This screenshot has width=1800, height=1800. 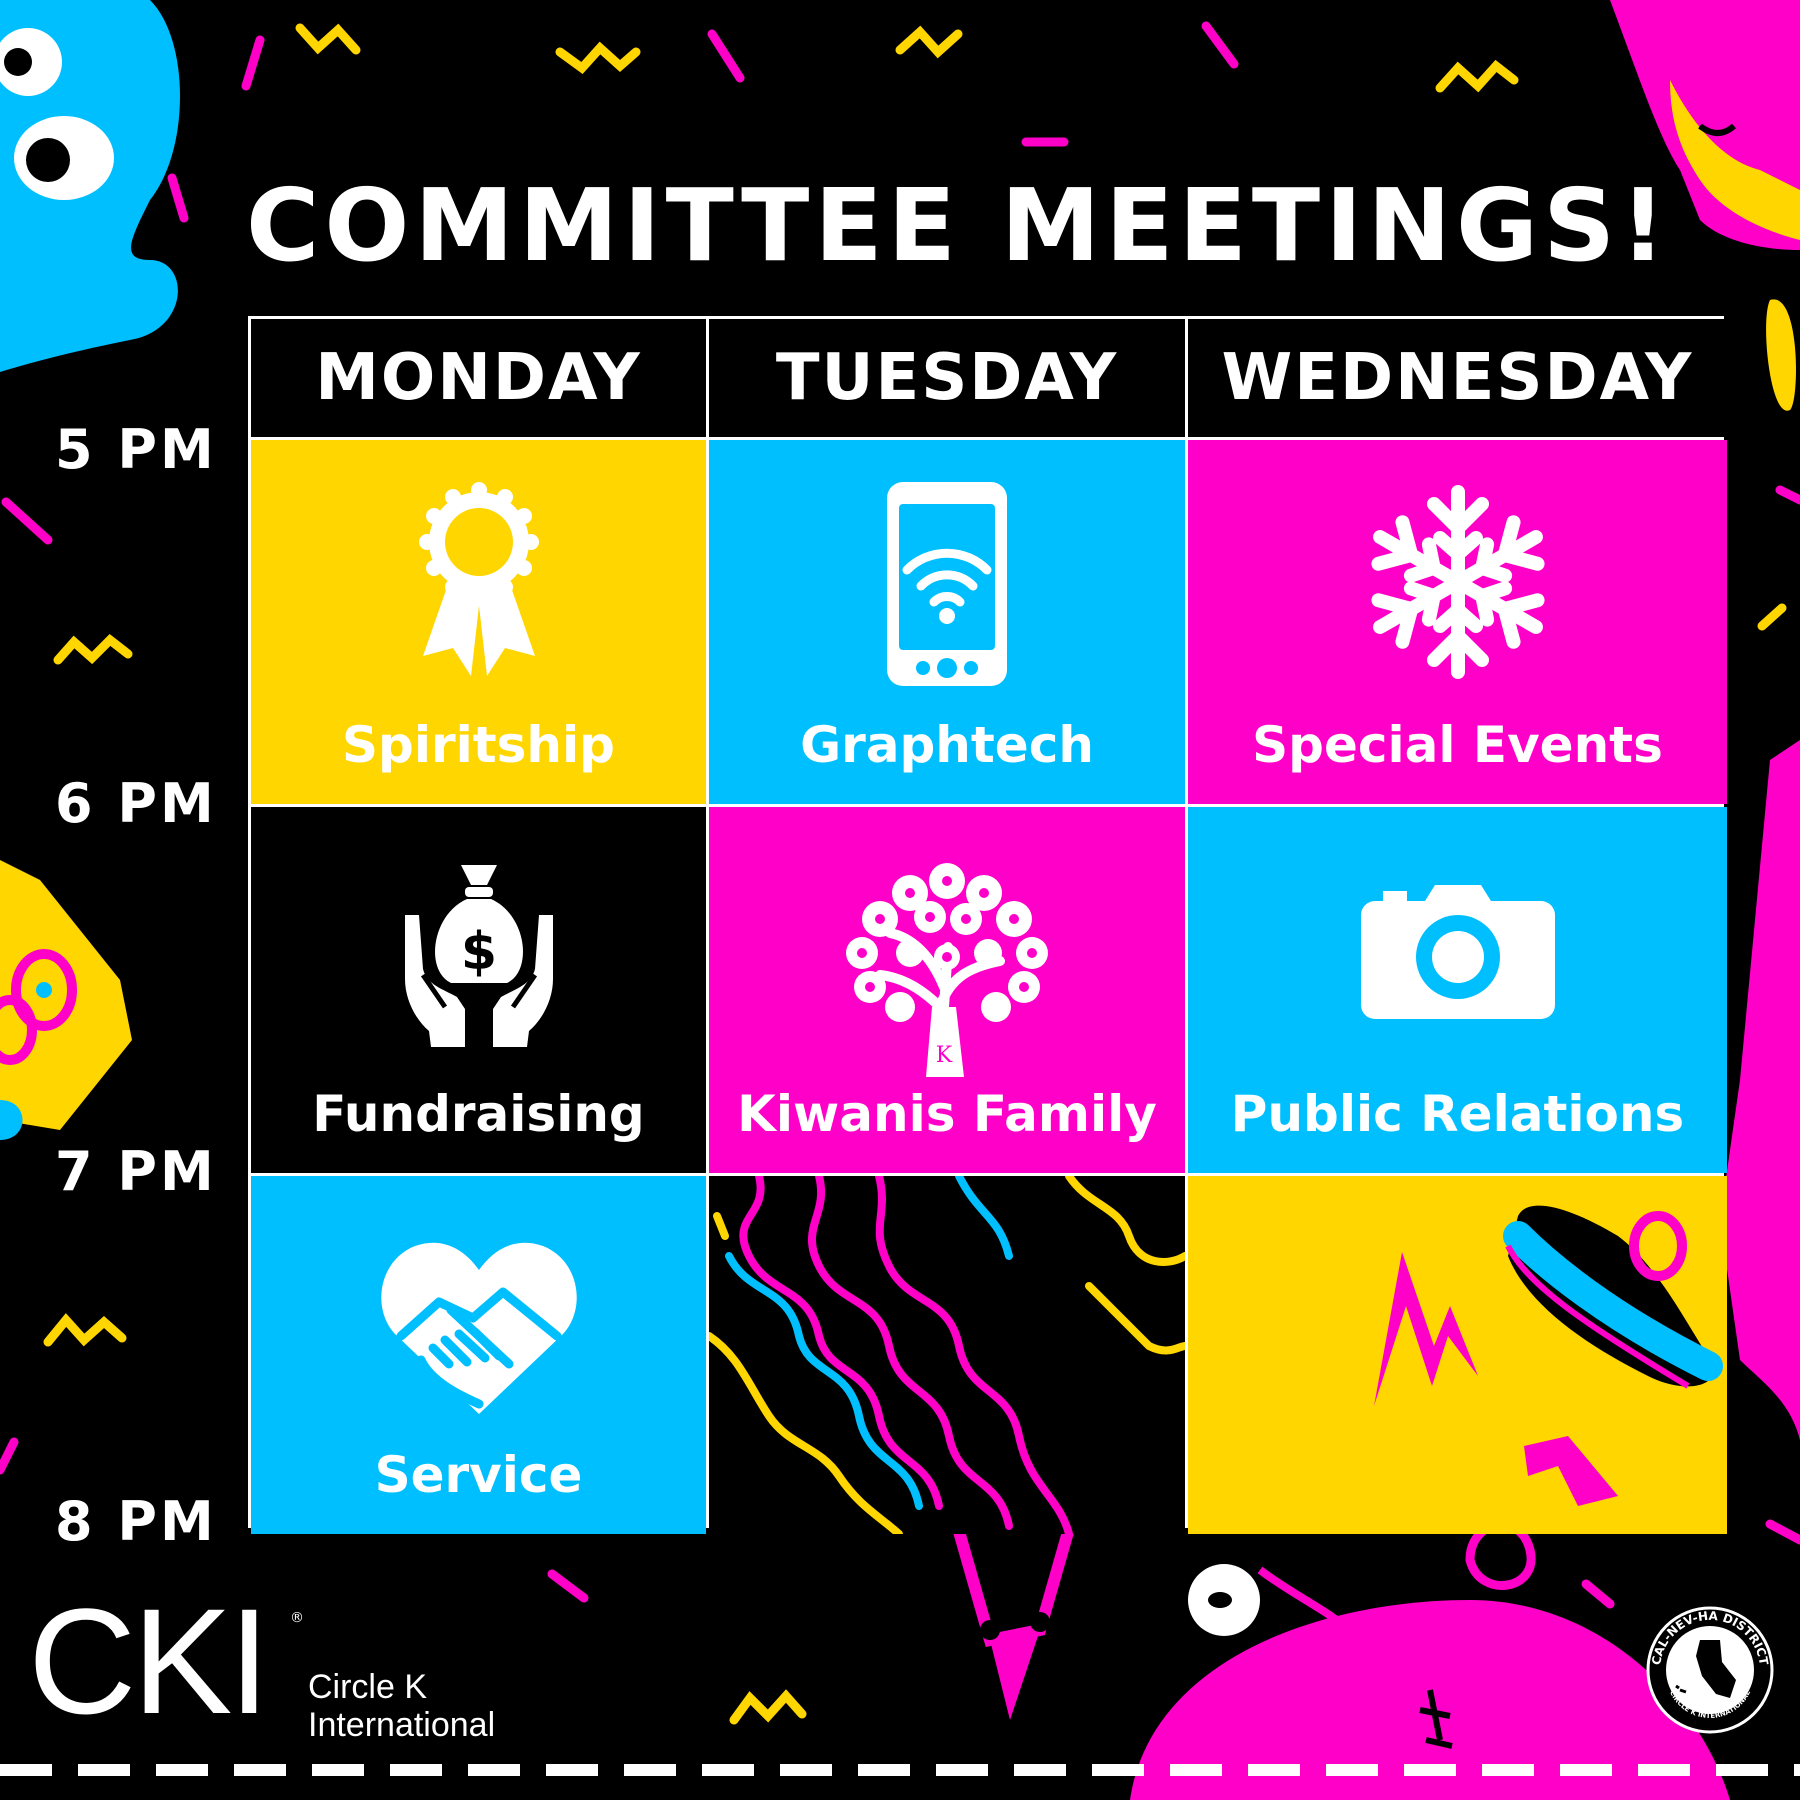 I want to click on time-label-6pm: 6 PM, so click(x=136, y=803).